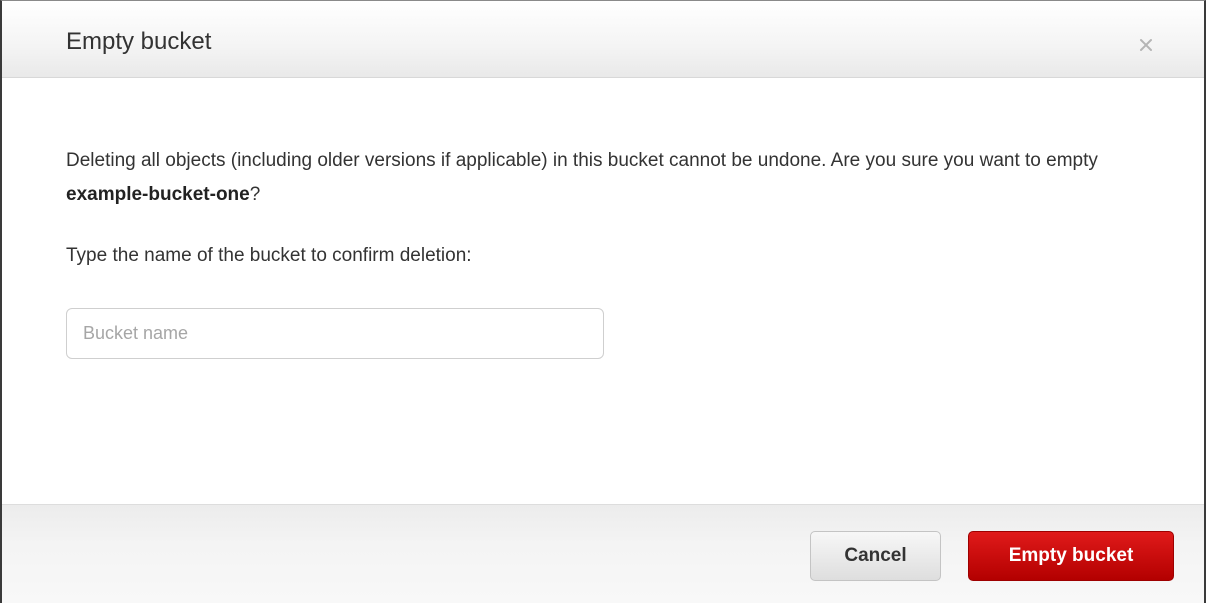  Describe the element at coordinates (1146, 45) in the screenshot. I see `close-icon` at that location.